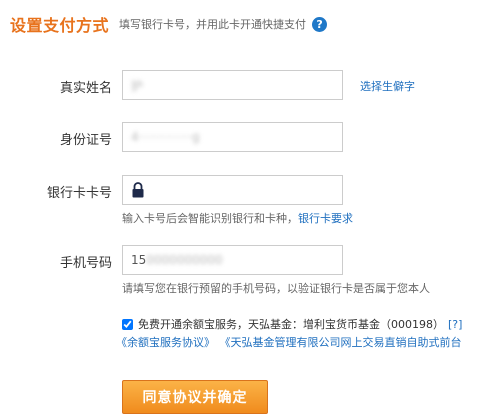 The width and height of the screenshot is (495, 420). I want to click on agreement-text: 免费开通余额宝服务，天弘基金：增利宝货币基金（000198）, so click(291, 324).